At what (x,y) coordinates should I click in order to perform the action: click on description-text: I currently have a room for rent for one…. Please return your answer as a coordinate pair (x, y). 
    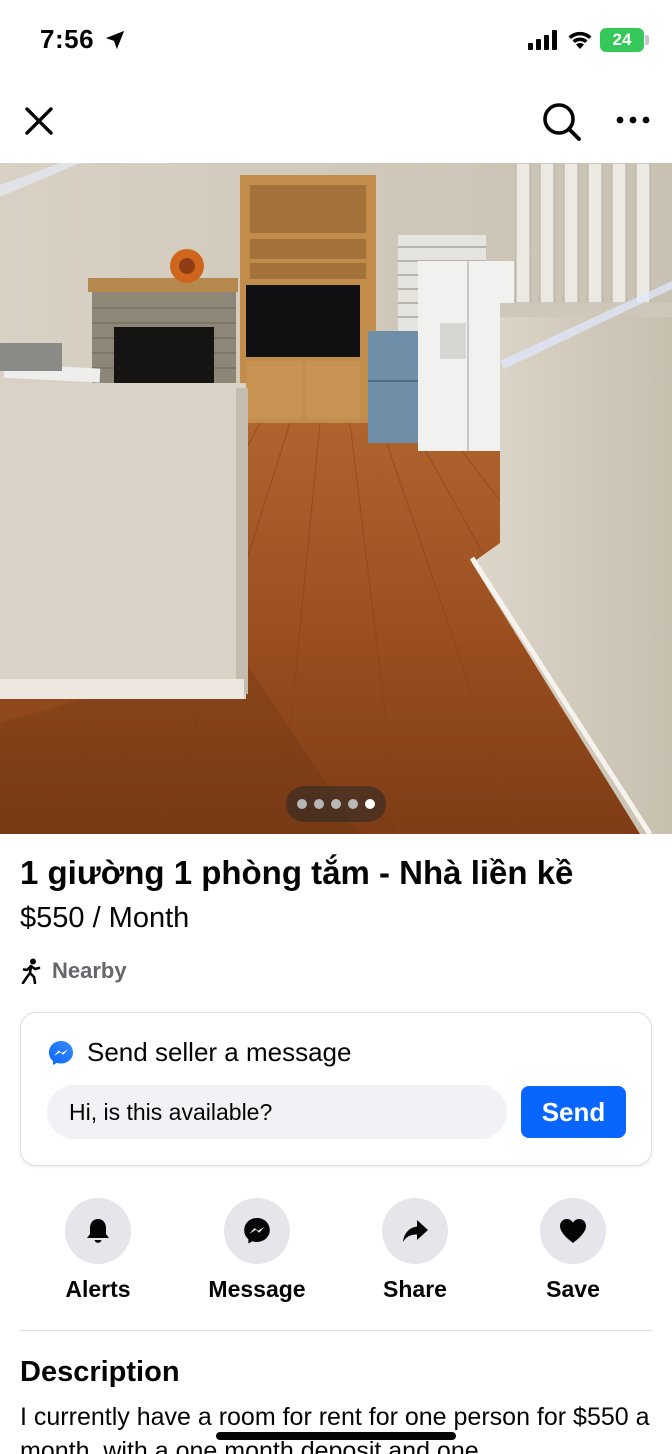
    Looking at the image, I should click on (335, 1428).